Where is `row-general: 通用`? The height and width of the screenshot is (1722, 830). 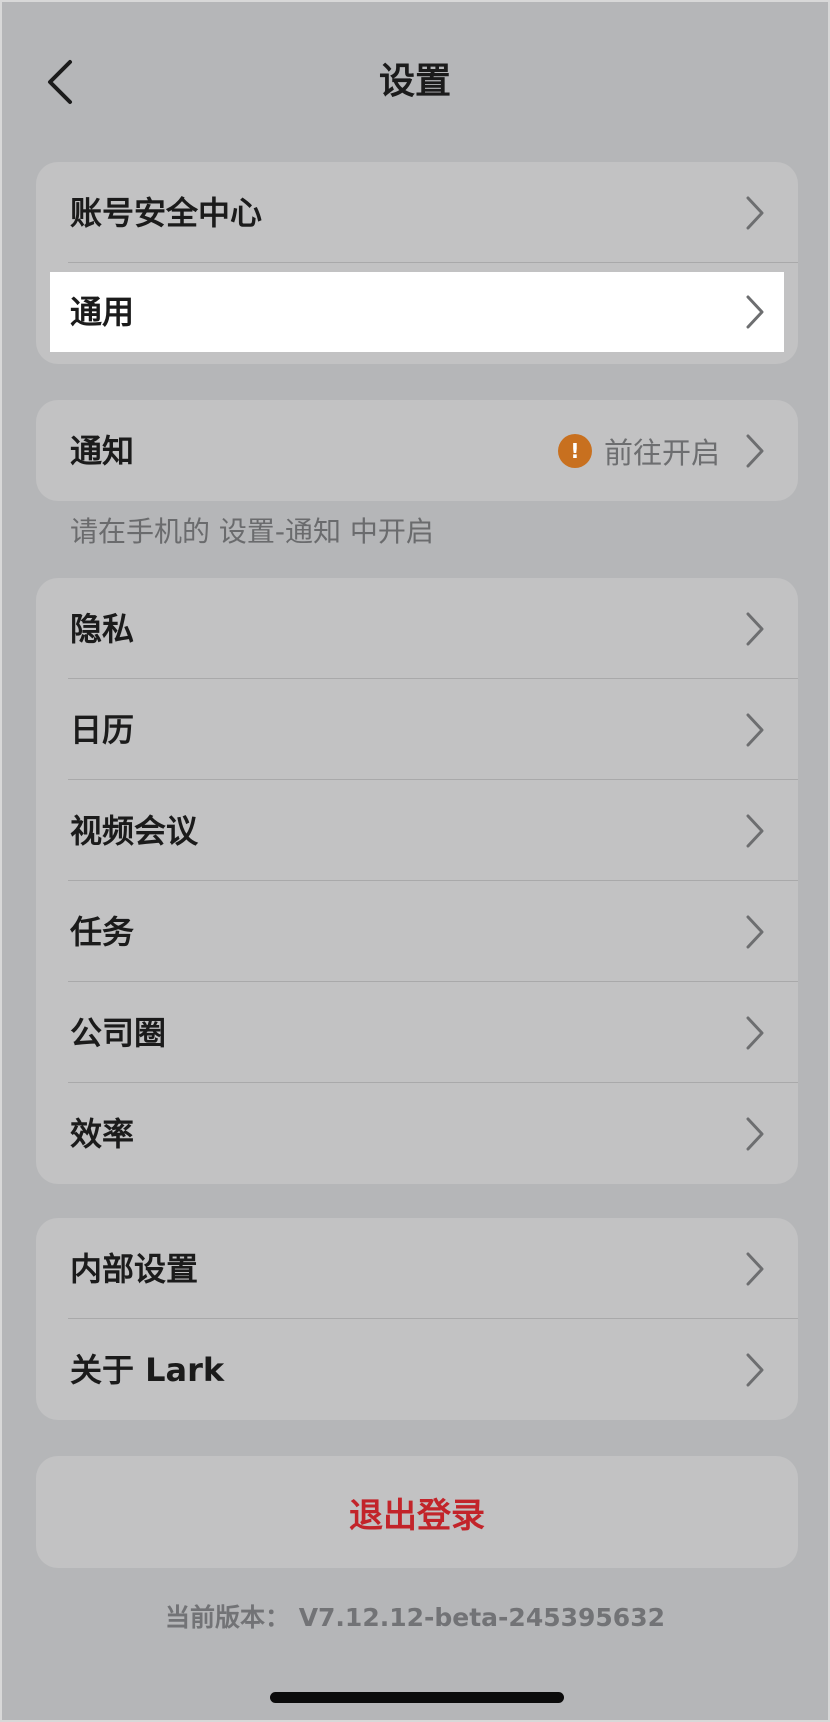
row-general: 通用 is located at coordinates (417, 312).